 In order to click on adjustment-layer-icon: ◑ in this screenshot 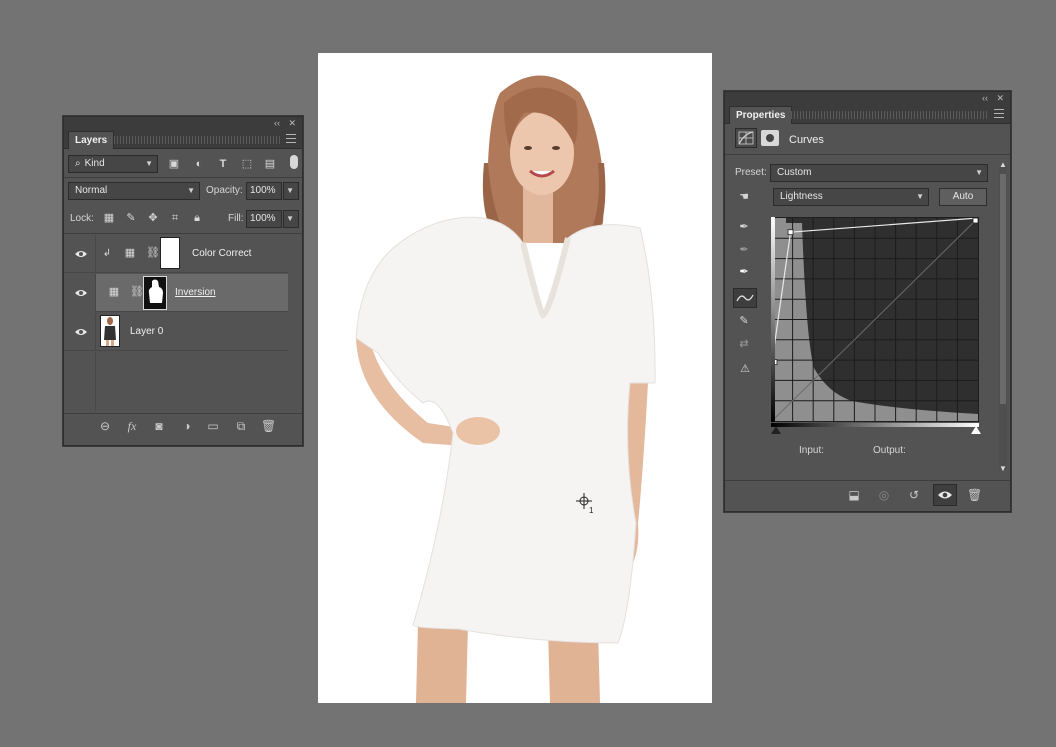, I will do `click(187, 426)`.